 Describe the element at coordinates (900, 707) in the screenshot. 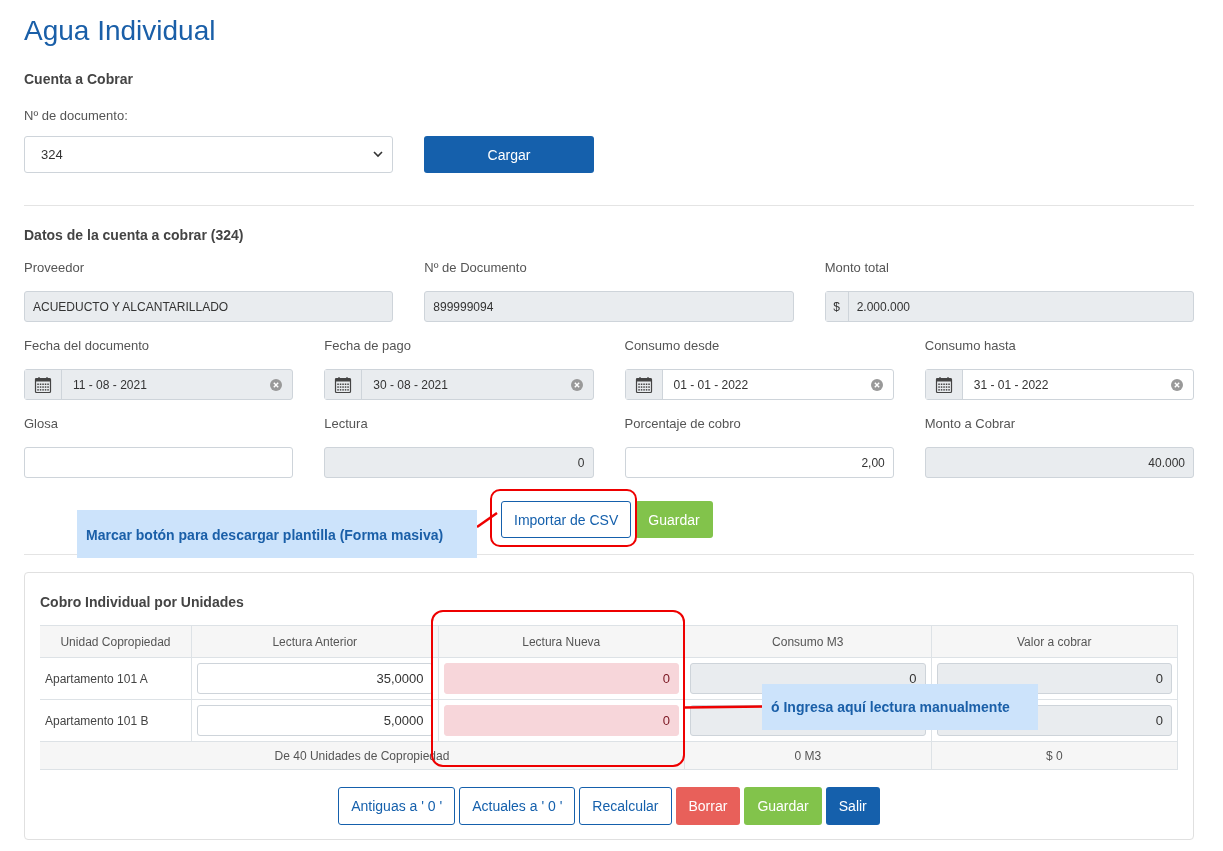

I see `annotation-tooltip: ó Ingresa aquí lectura manualmente` at that location.